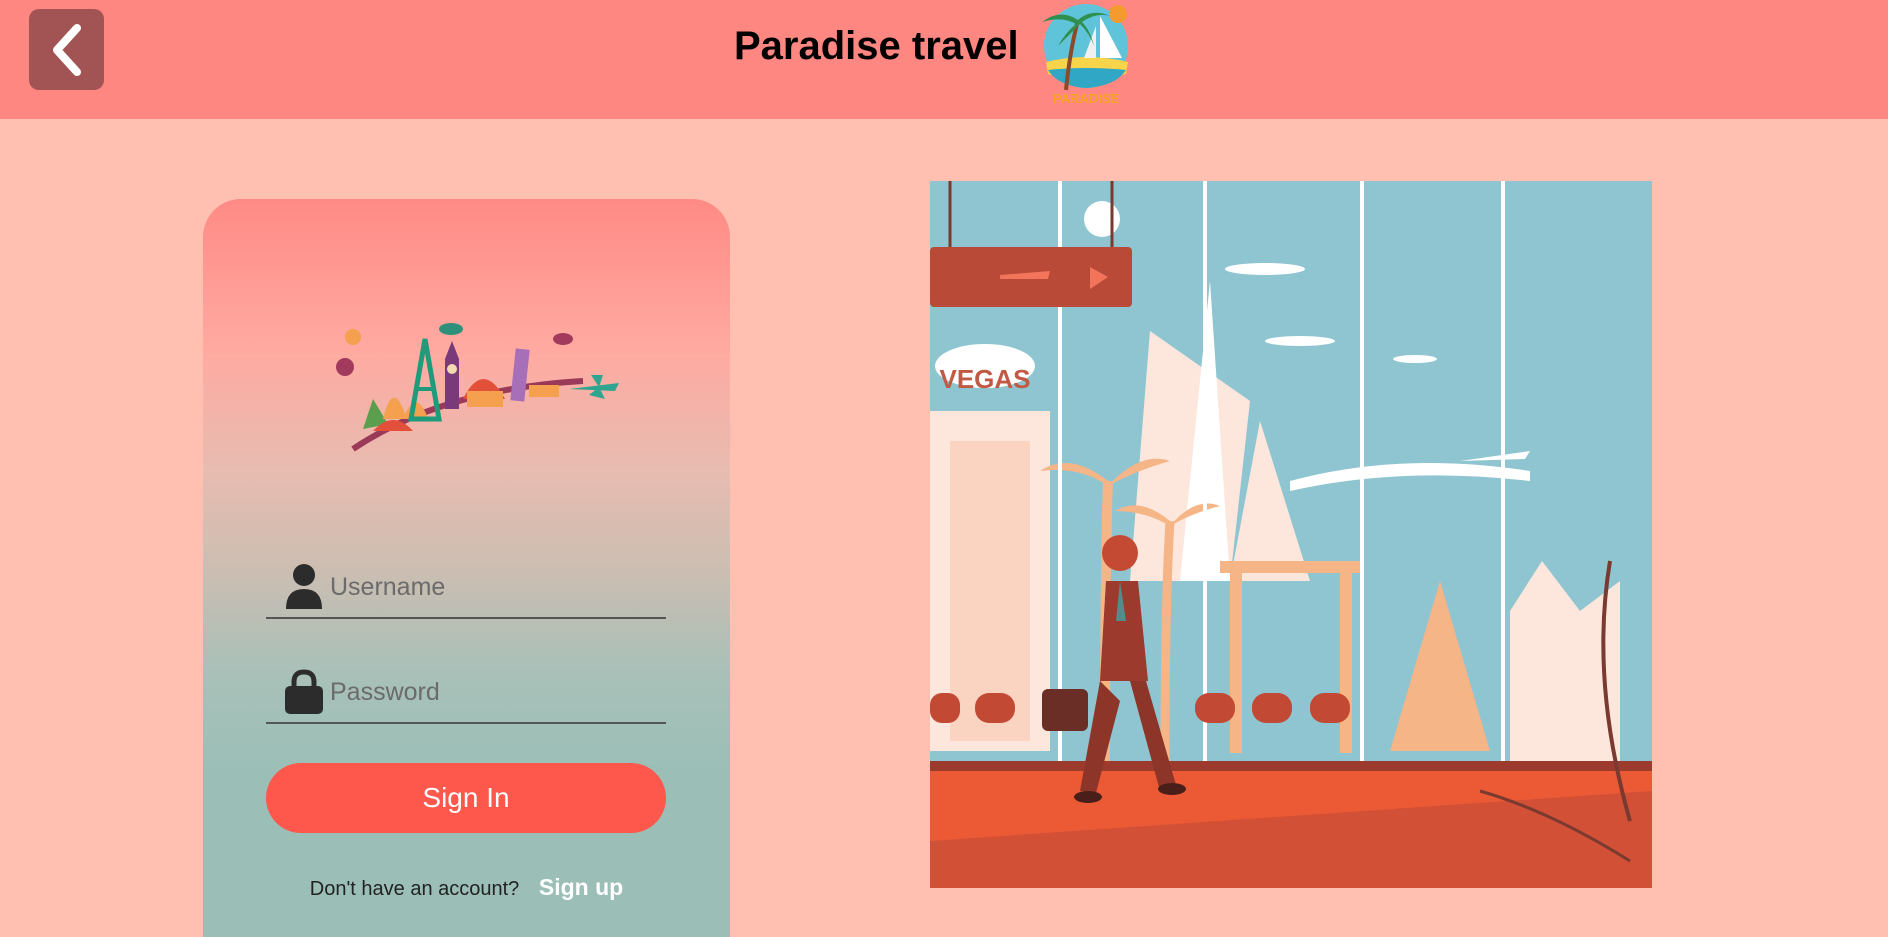 The width and height of the screenshot is (1888, 937). What do you see at coordinates (466, 798) in the screenshot?
I see `sign-in-button: Sign In` at bounding box center [466, 798].